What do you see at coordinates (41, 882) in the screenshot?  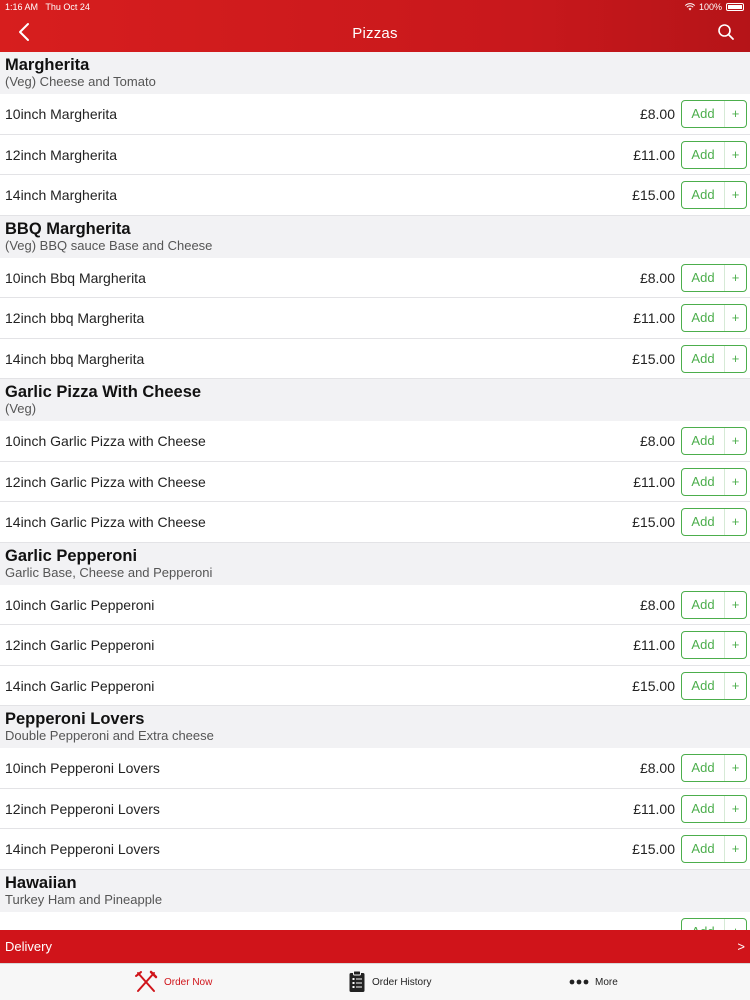 I see `section-title: Hawaiian` at bounding box center [41, 882].